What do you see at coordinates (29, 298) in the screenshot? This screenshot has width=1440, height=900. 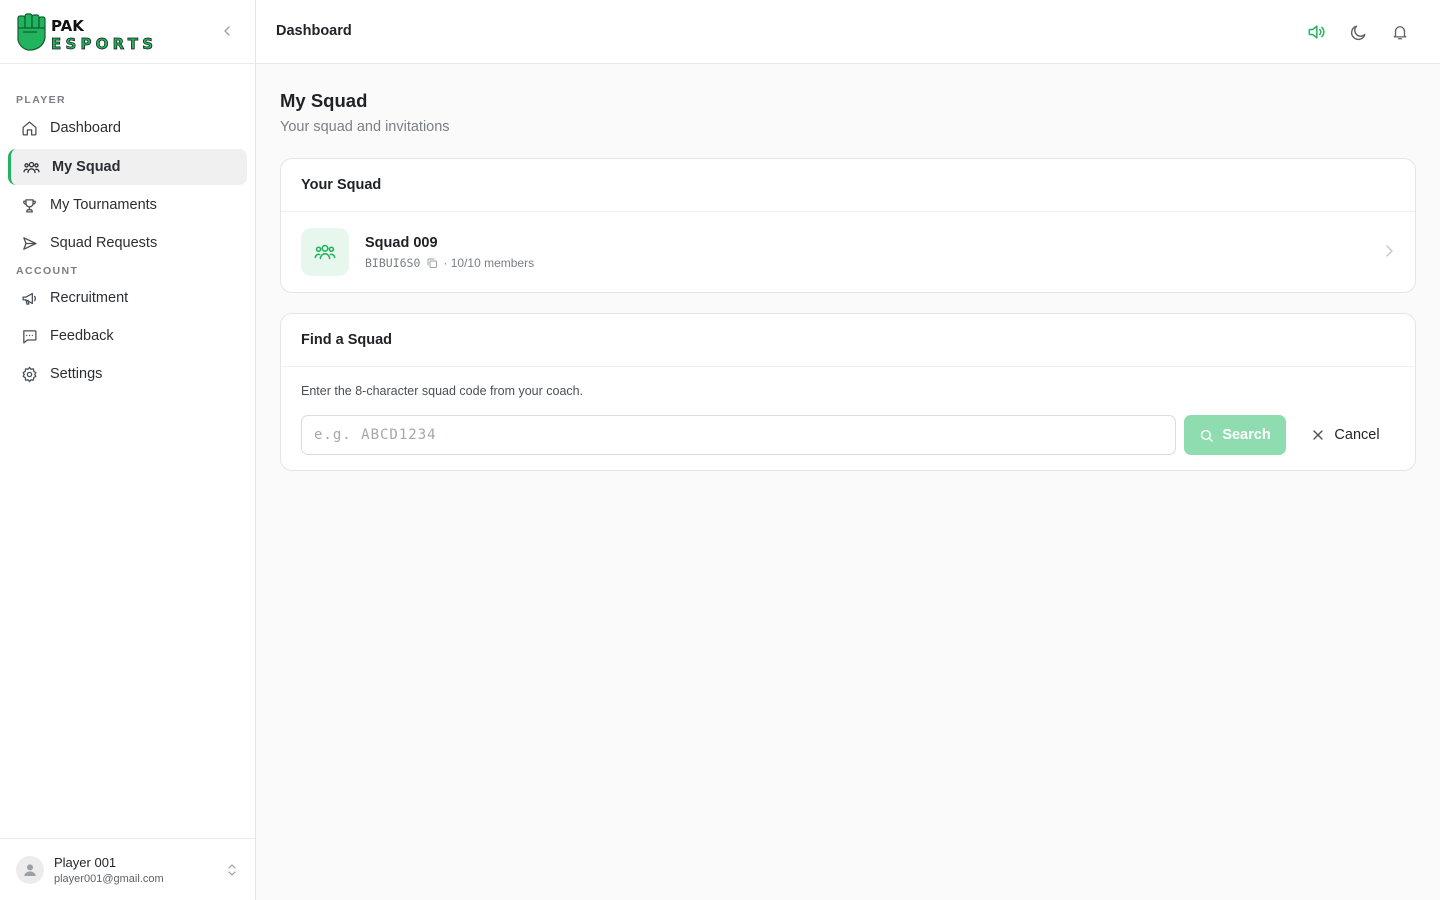 I see `megaphone-icon` at bounding box center [29, 298].